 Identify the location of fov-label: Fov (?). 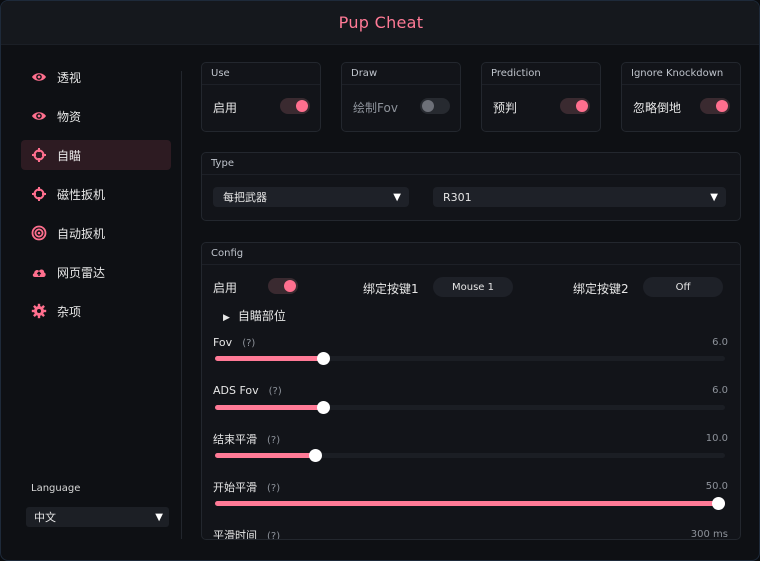
(234, 342).